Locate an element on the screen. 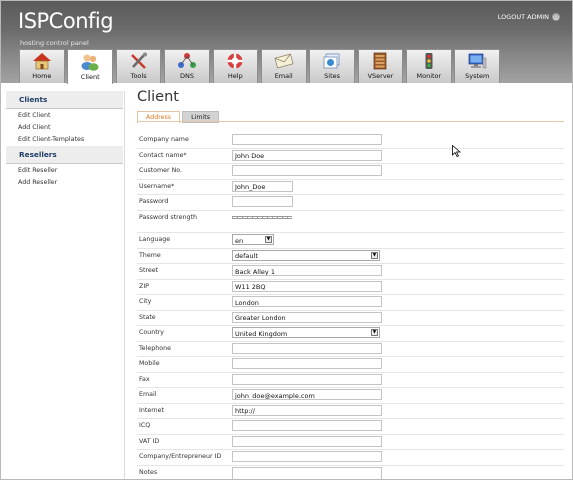 The image size is (573, 480). form-row-internet: Internet http:// is located at coordinates (350, 411).